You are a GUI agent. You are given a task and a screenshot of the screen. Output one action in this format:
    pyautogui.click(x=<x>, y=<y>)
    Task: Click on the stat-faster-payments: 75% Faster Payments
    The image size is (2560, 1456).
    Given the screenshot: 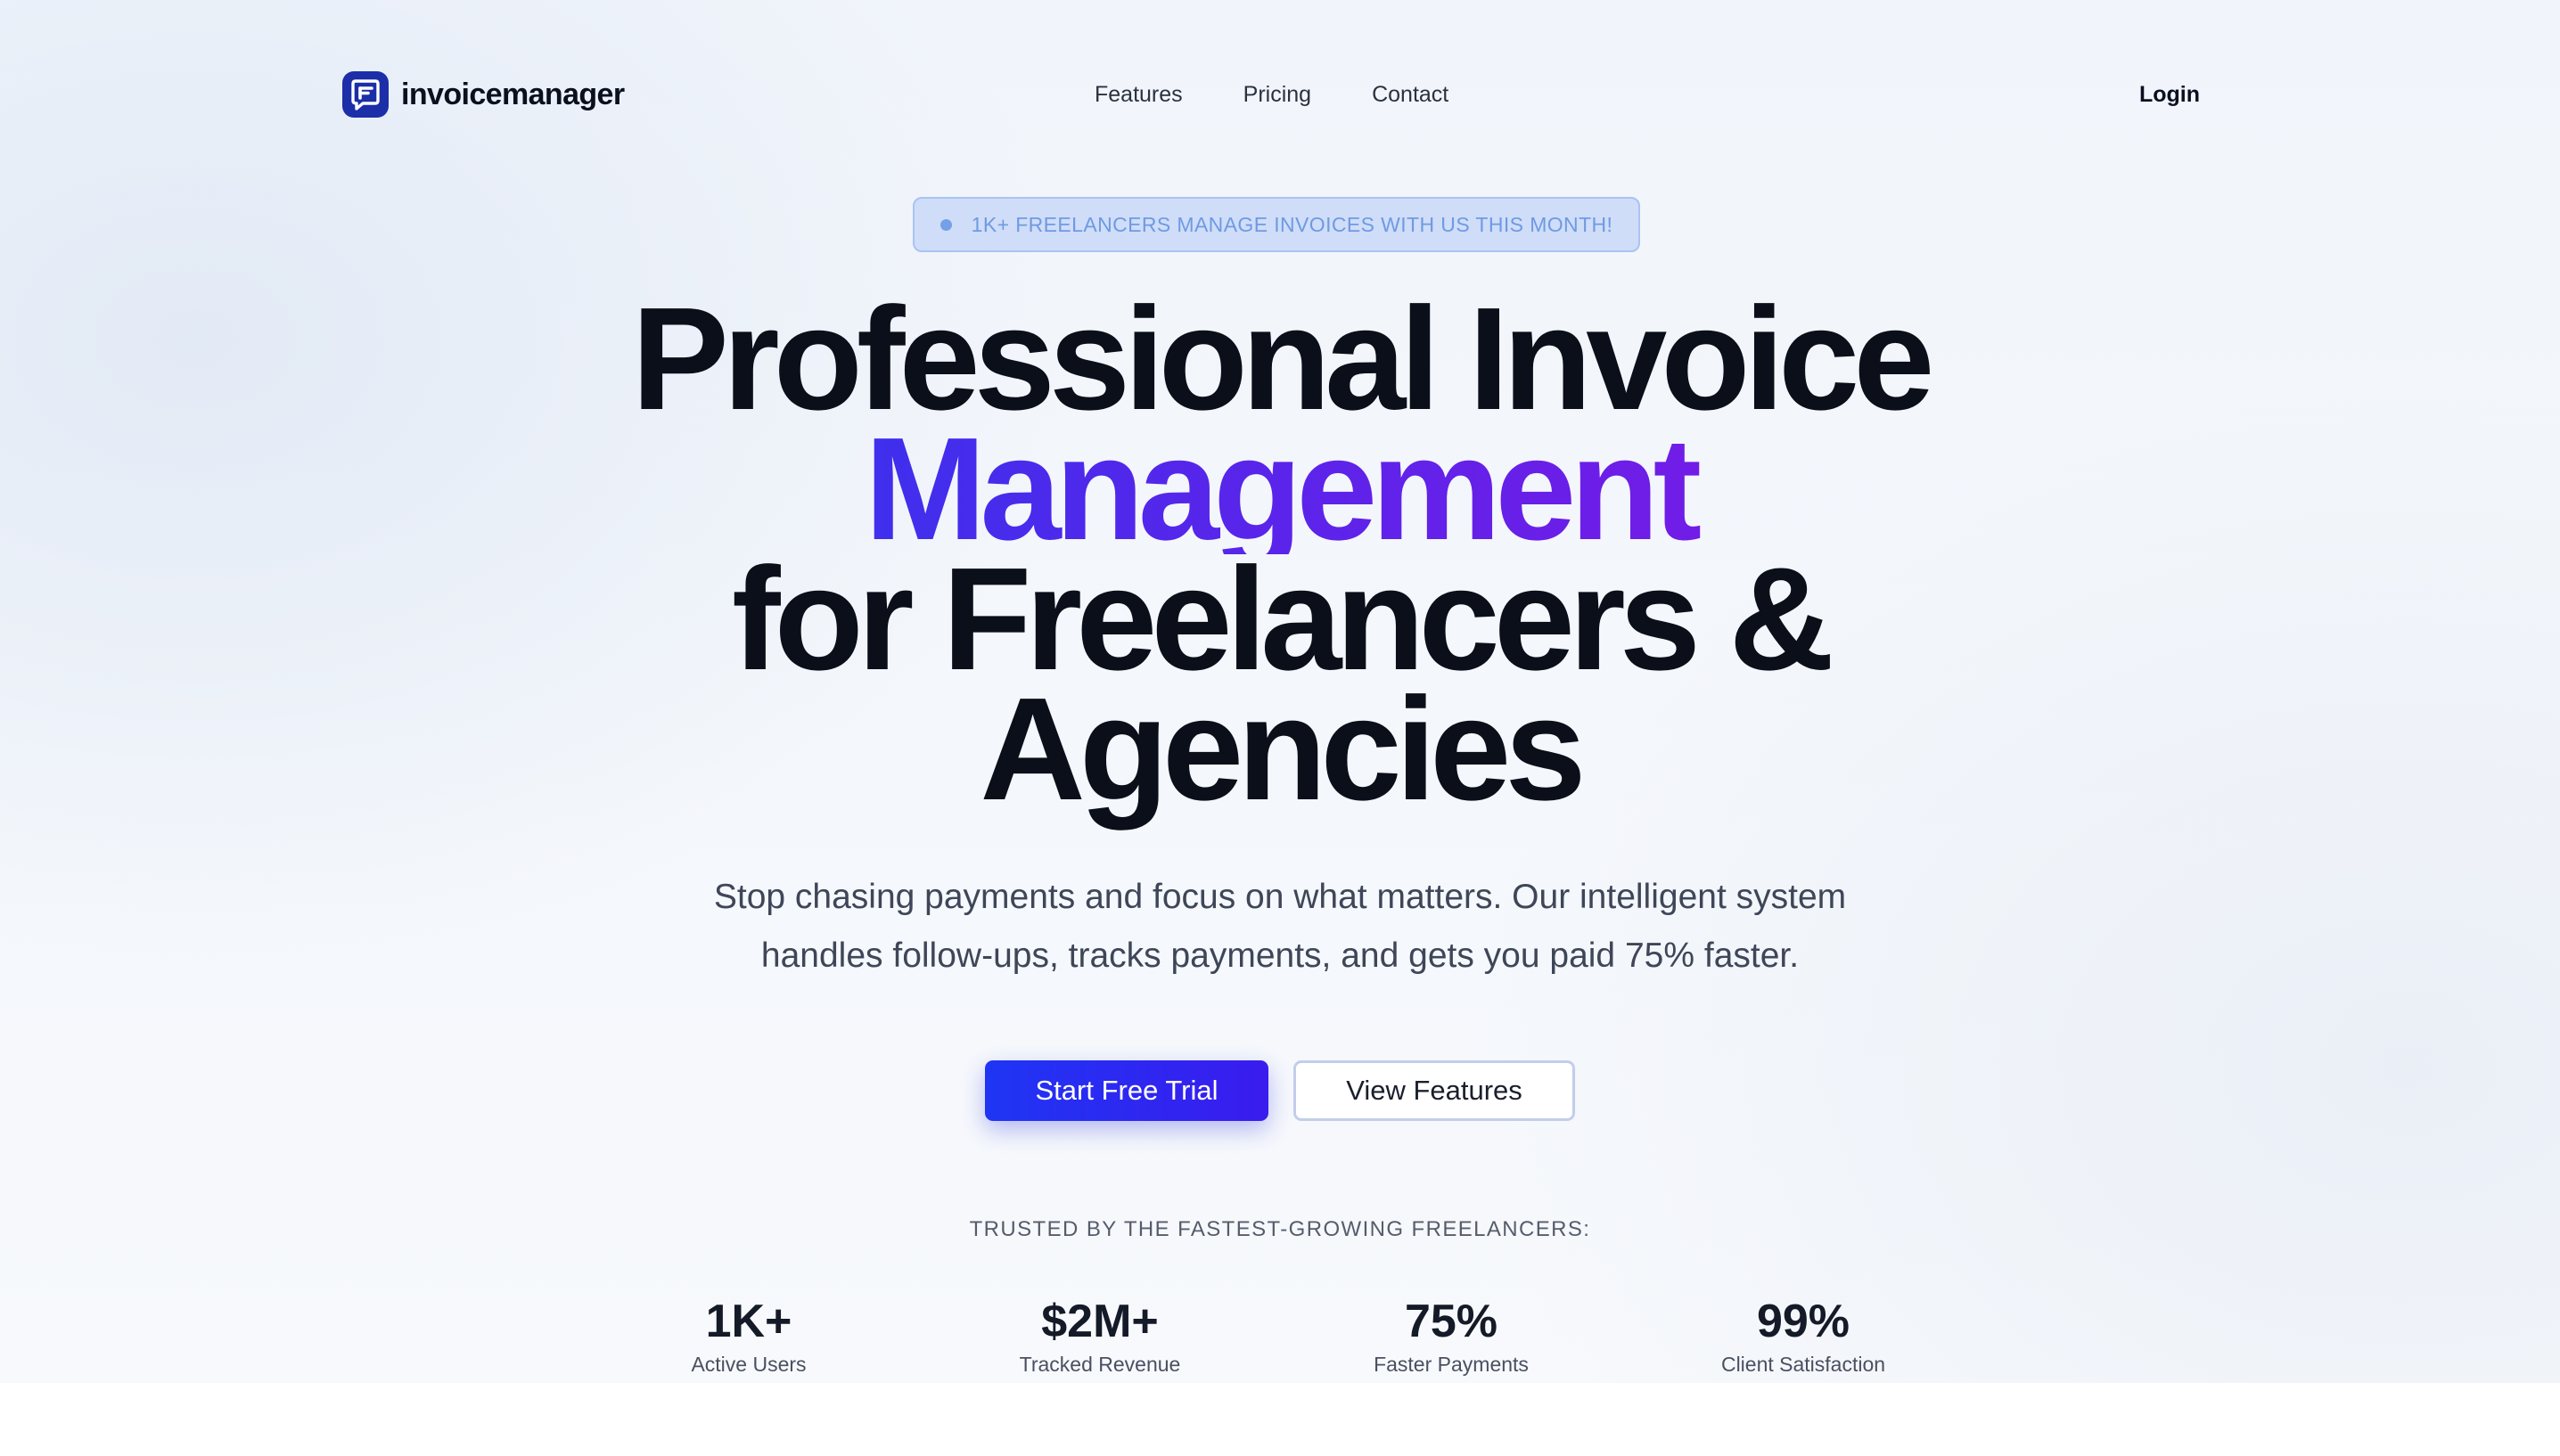 What is the action you would take?
    pyautogui.click(x=1451, y=1336)
    